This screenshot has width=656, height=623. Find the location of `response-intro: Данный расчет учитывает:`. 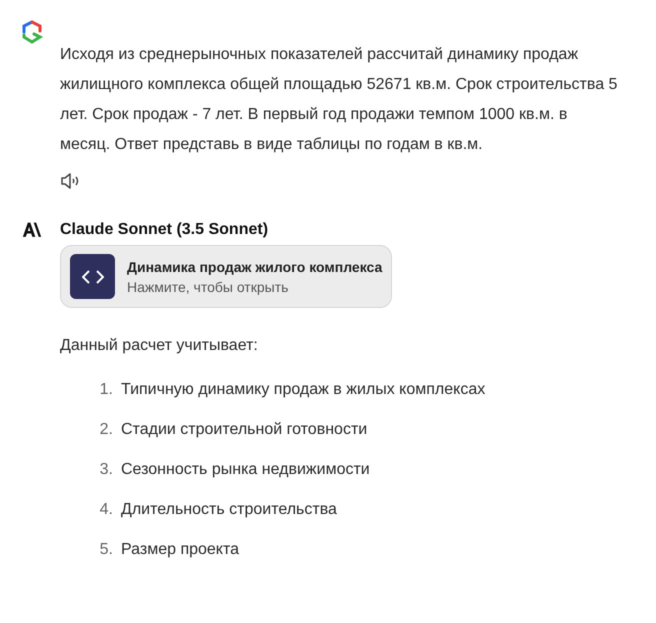

response-intro: Данный расчет учитывает: is located at coordinates (159, 346).